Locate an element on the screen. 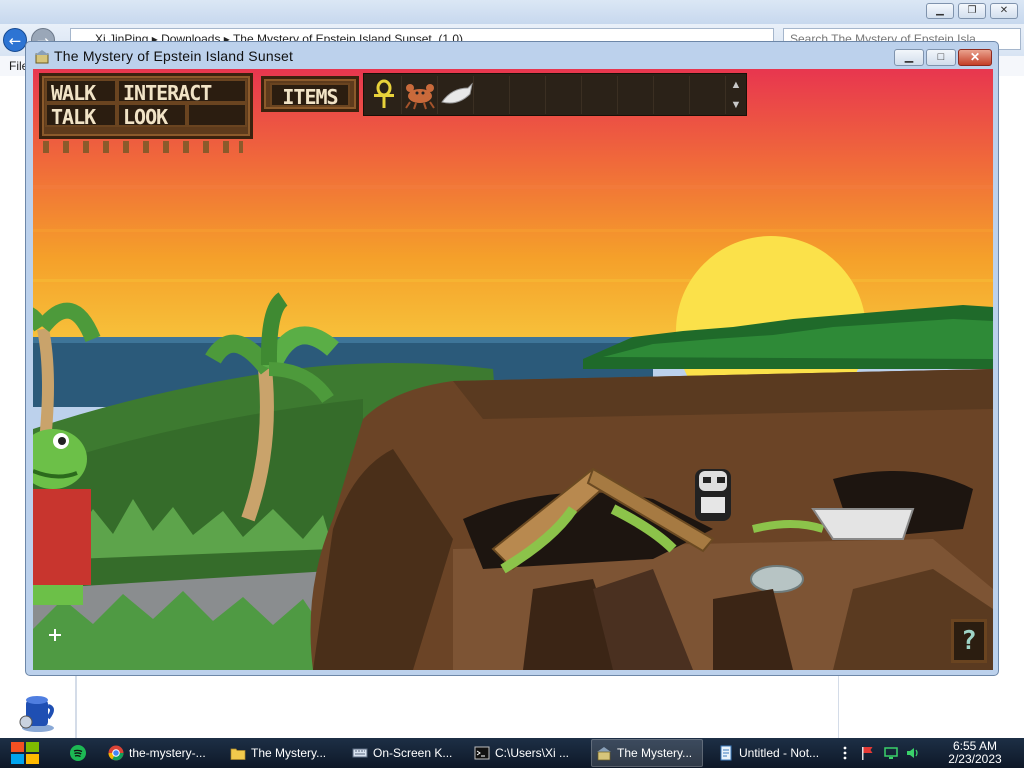  ankh-icon is located at coordinates (384, 95).